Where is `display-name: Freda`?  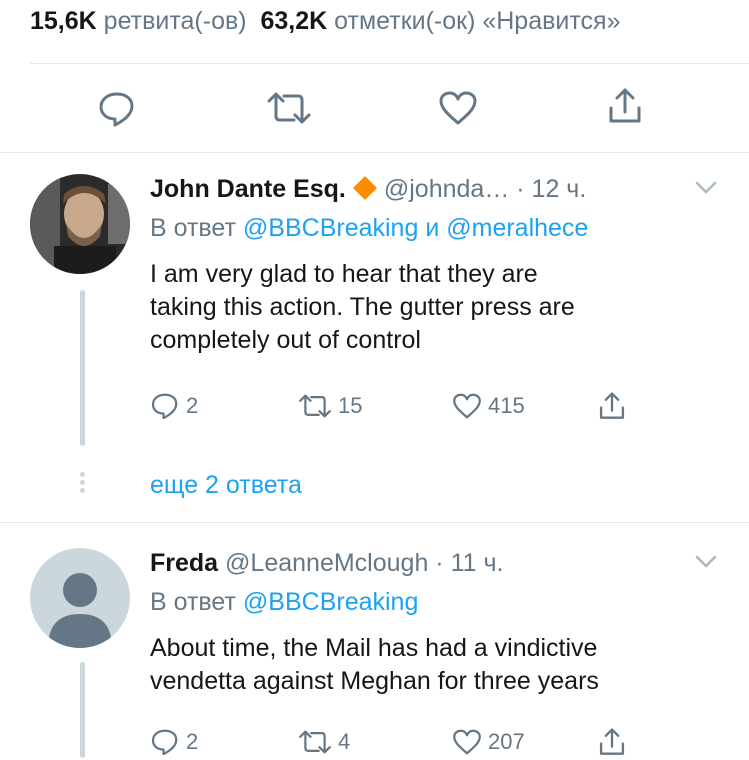
display-name: Freda is located at coordinates (184, 563).